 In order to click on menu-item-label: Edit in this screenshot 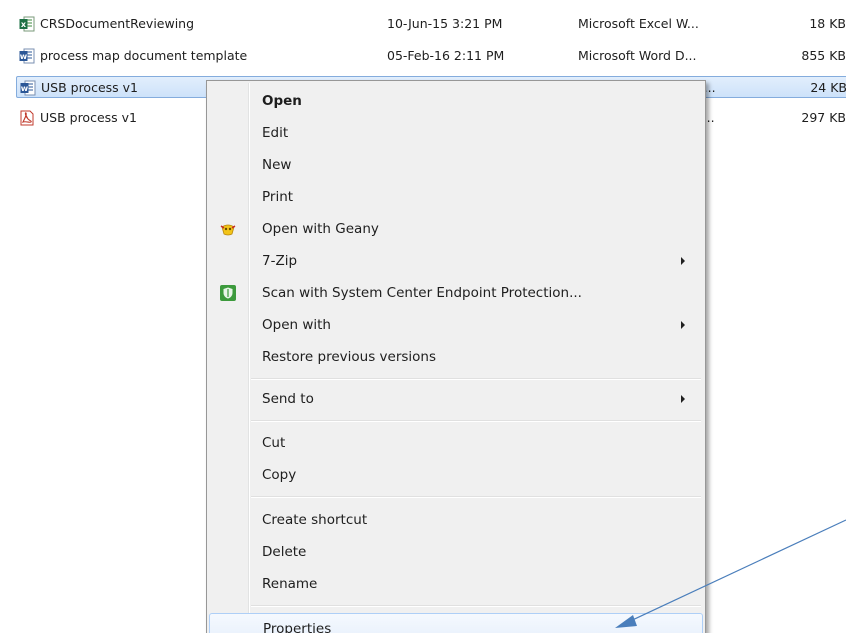, I will do `click(275, 133)`.